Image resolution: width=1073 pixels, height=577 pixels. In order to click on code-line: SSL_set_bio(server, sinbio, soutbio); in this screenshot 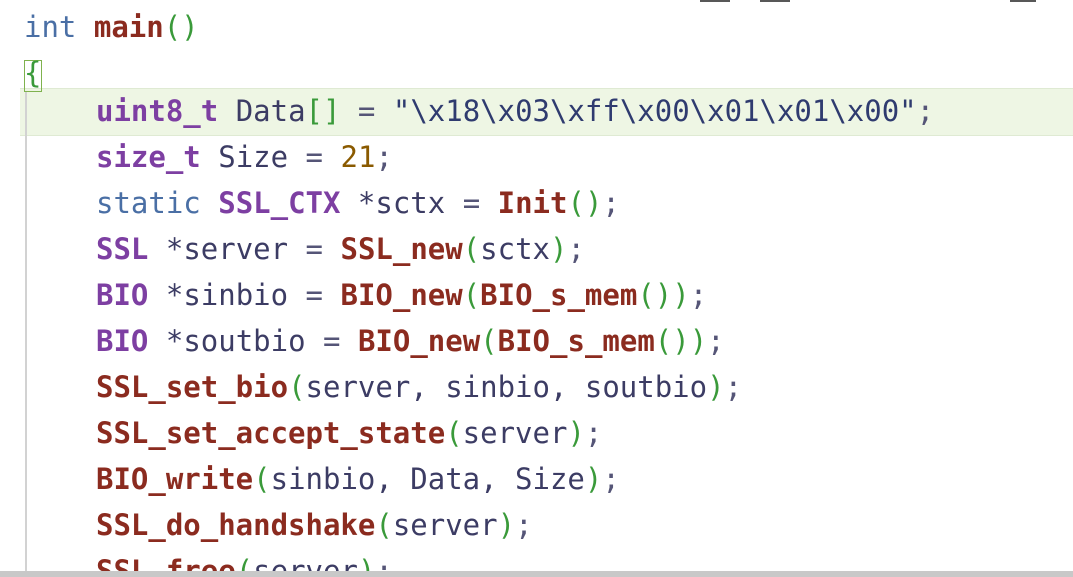, I will do `click(536, 387)`.